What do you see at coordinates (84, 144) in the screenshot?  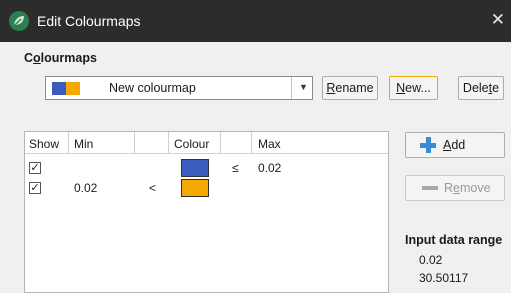 I see `column-header-min: Min` at bounding box center [84, 144].